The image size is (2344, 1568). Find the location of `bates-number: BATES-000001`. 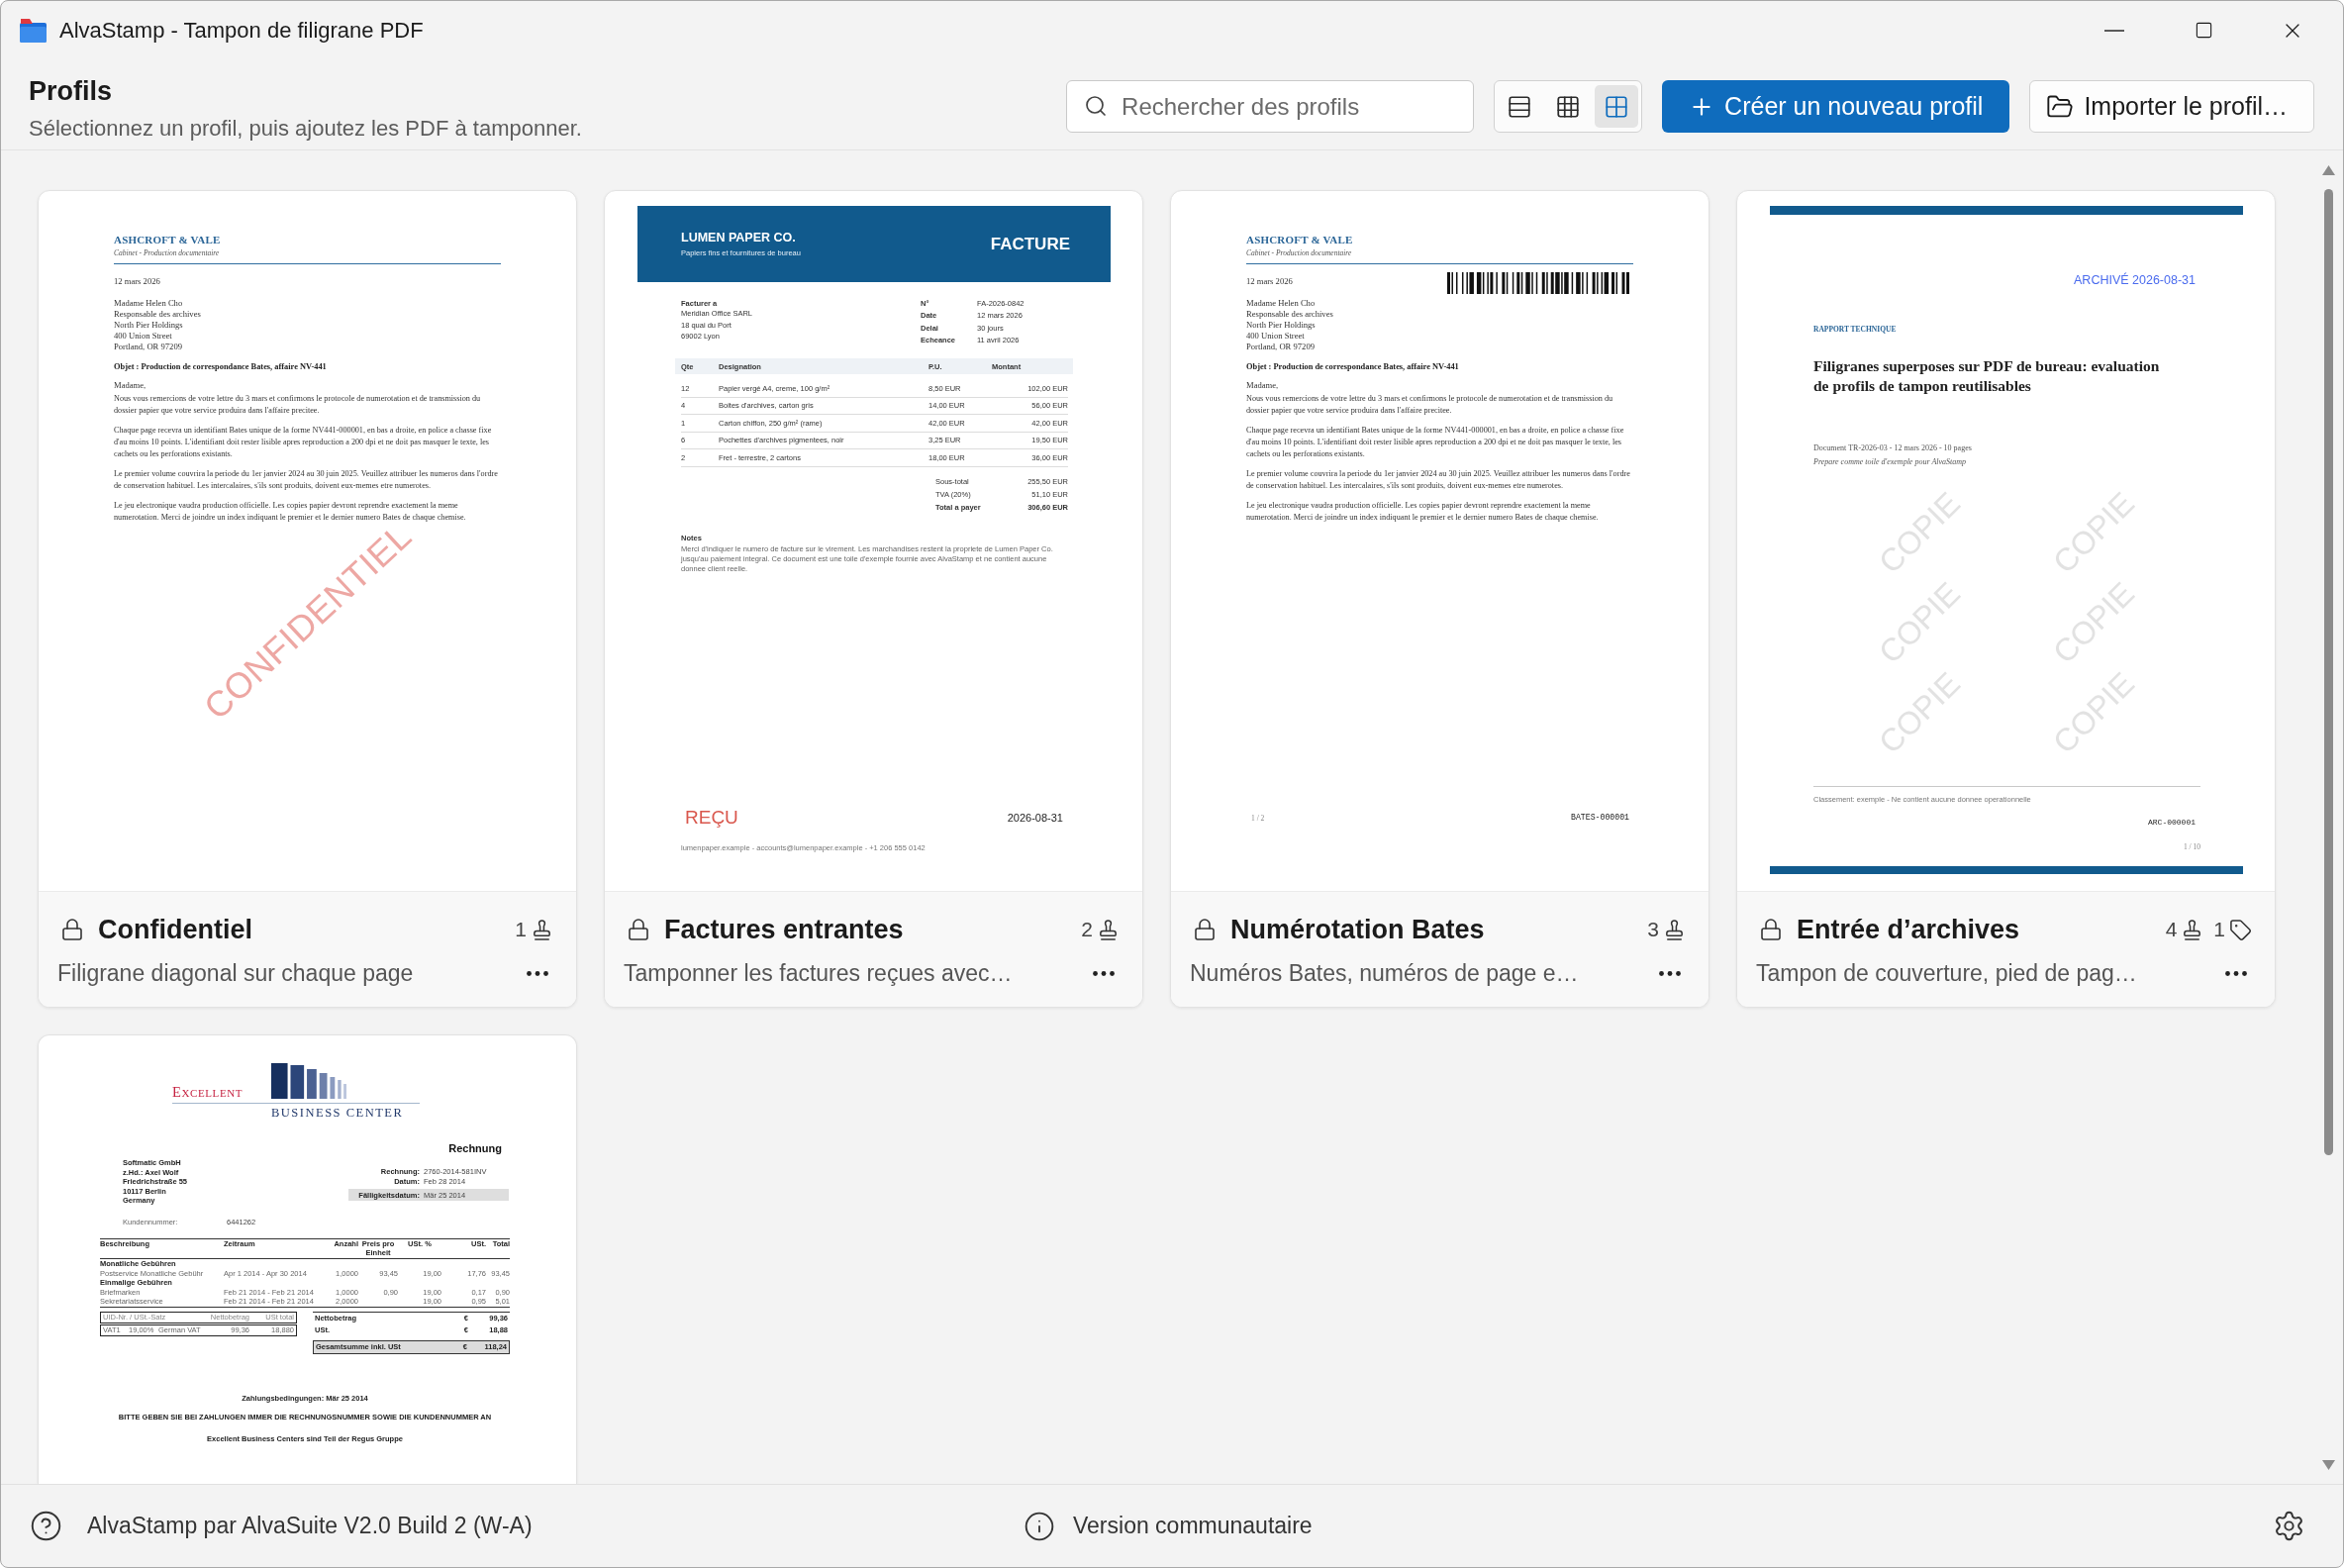

bates-number: BATES-000001 is located at coordinates (1600, 818).